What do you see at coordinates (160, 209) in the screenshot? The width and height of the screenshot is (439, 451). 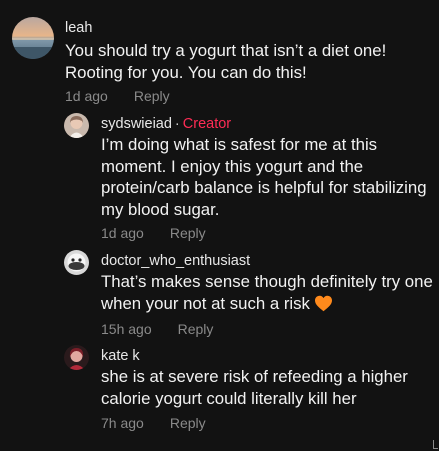 I see `comment-line: my blood sugar.` at bounding box center [160, 209].